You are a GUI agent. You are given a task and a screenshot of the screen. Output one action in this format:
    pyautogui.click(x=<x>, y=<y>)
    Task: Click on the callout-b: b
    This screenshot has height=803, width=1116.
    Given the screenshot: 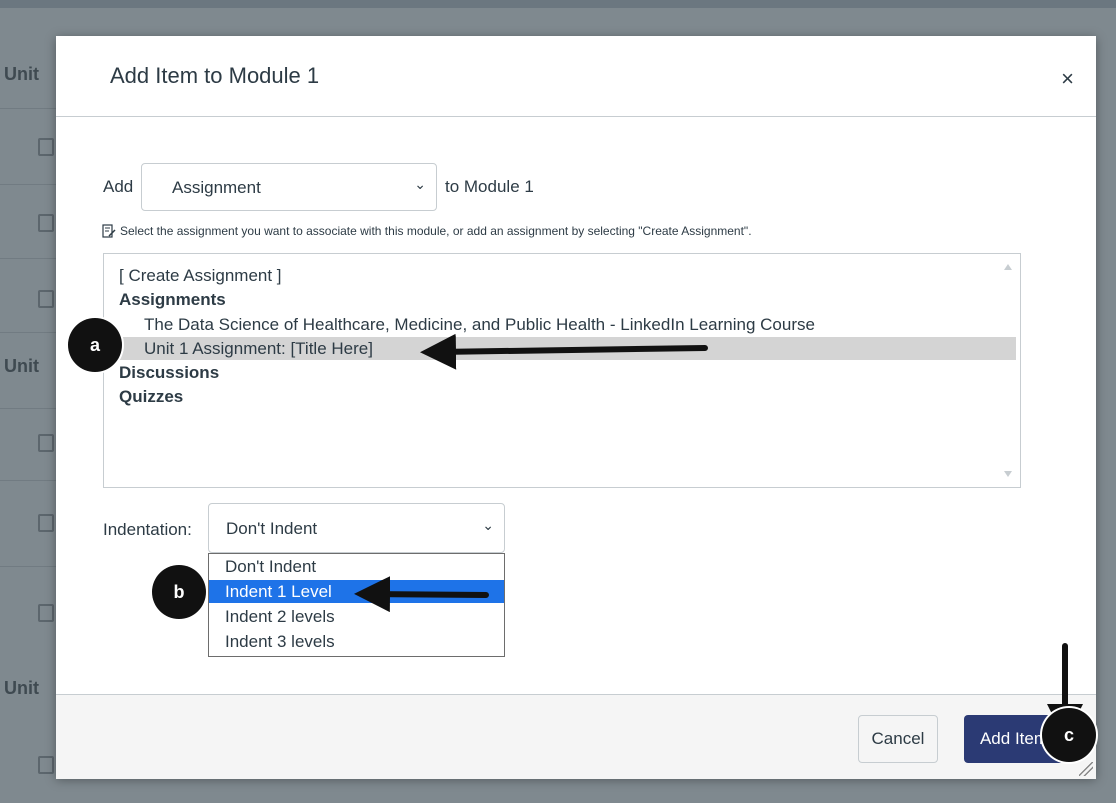 What is the action you would take?
    pyautogui.click(x=179, y=592)
    